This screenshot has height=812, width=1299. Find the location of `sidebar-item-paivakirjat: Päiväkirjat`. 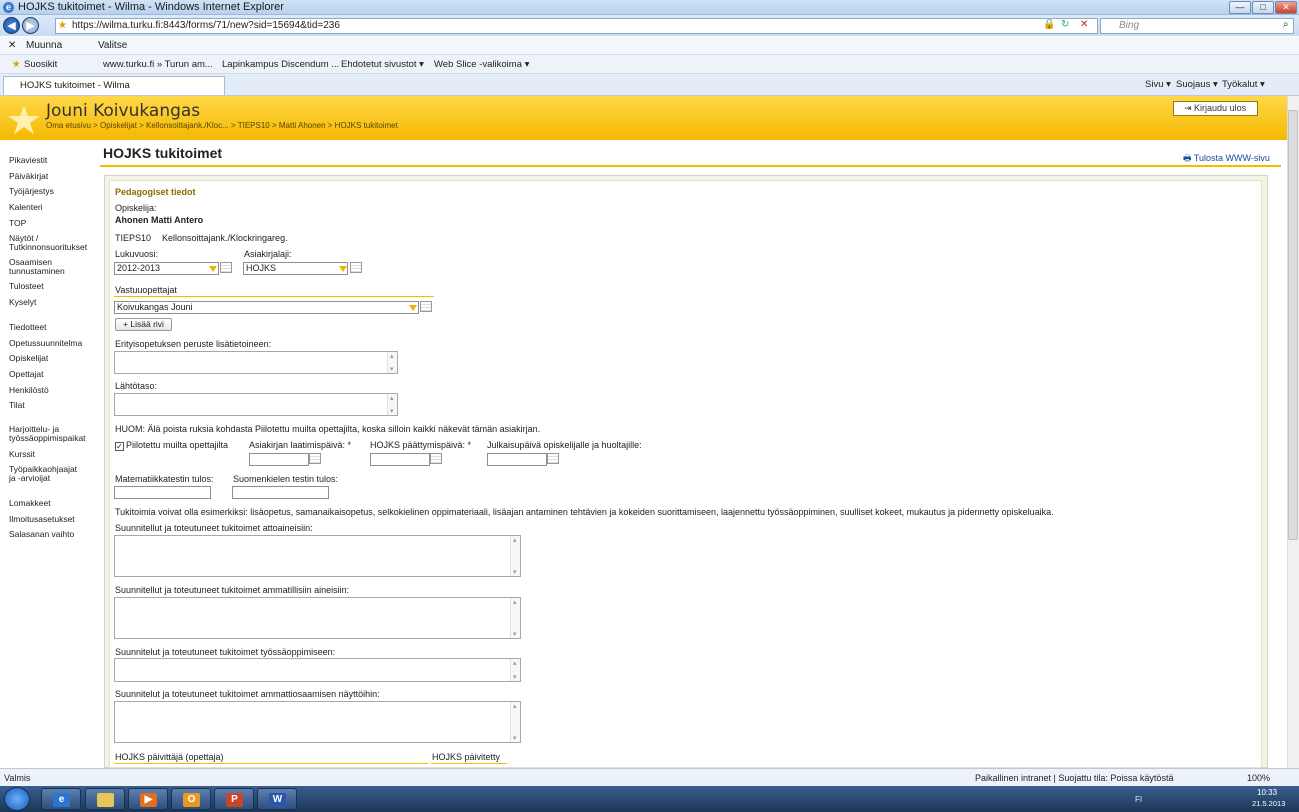

sidebar-item-paivakirjat: Päiväkirjat is located at coordinates (28, 176).